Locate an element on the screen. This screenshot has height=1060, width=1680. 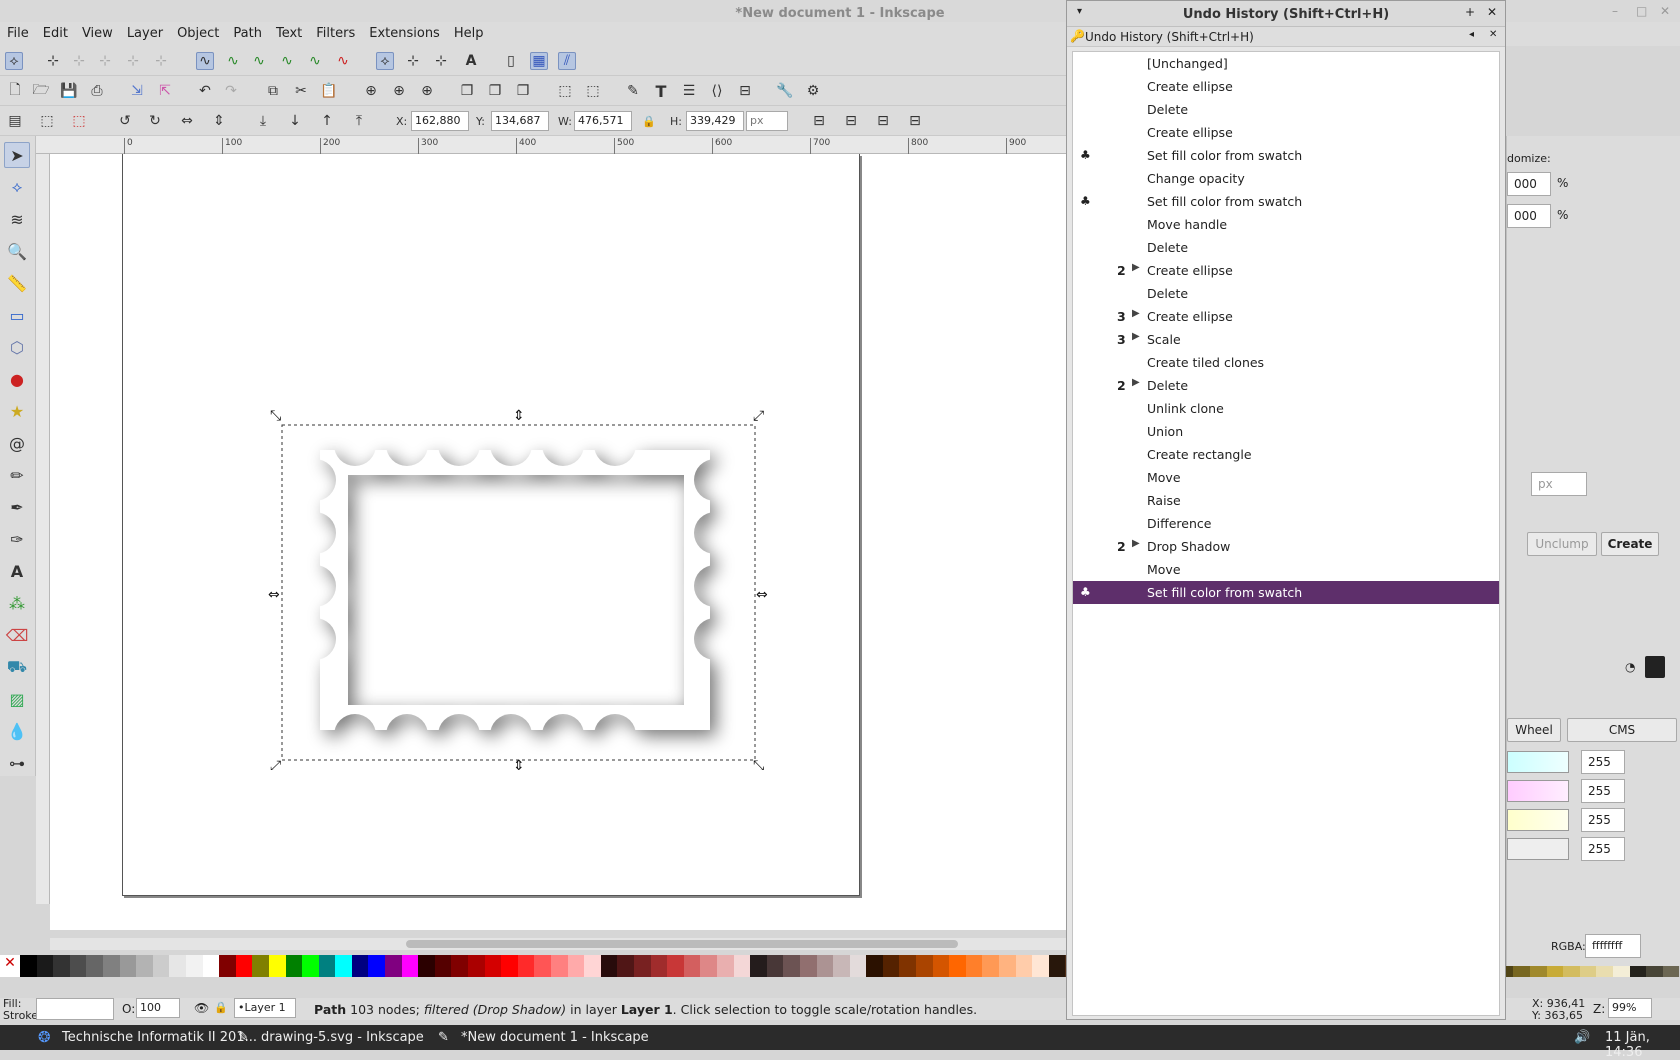
blue-slider is located at coordinates (1538, 820).